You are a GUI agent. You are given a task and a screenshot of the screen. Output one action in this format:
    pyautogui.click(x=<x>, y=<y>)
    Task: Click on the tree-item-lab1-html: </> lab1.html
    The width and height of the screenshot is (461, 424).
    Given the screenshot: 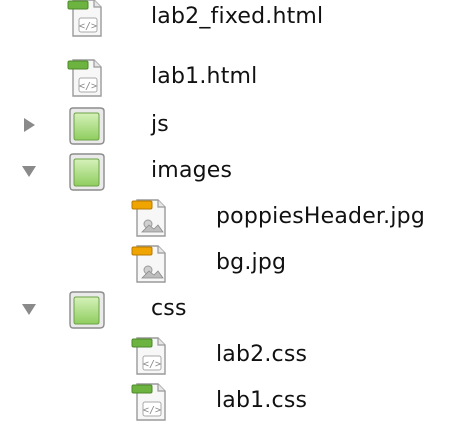 What is the action you would take?
    pyautogui.click(x=230, y=77)
    